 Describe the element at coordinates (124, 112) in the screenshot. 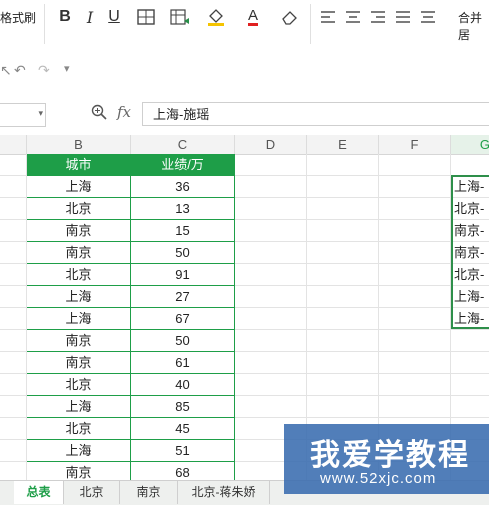

I see `fx-icon: fx` at that location.